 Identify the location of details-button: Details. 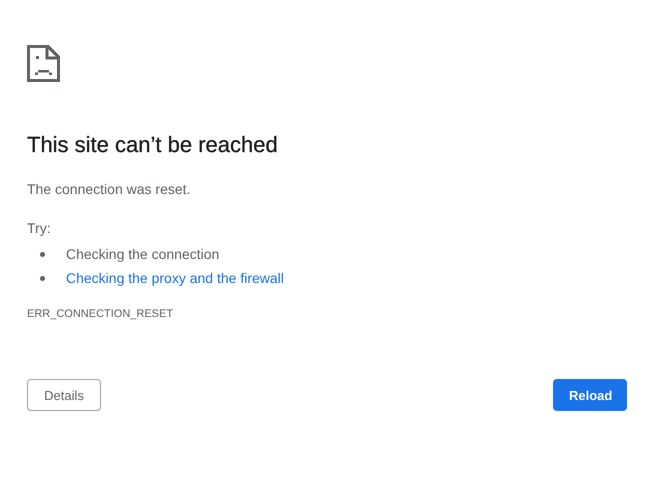
(64, 395).